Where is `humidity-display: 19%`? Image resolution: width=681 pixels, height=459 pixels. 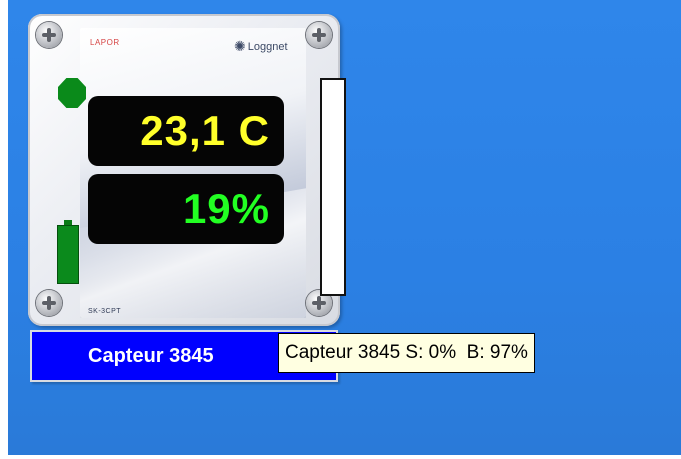 humidity-display: 19% is located at coordinates (186, 209).